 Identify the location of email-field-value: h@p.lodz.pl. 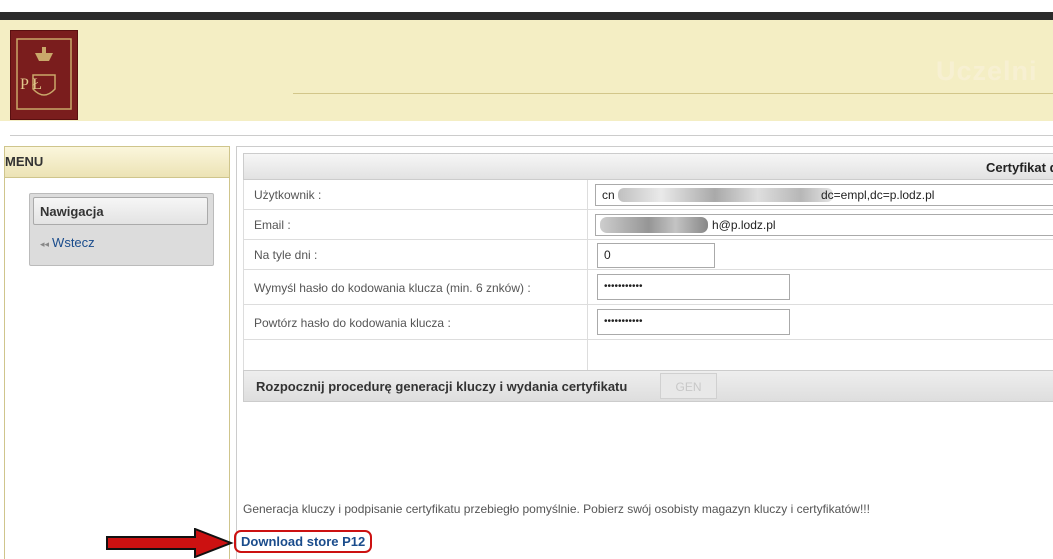
(744, 225).